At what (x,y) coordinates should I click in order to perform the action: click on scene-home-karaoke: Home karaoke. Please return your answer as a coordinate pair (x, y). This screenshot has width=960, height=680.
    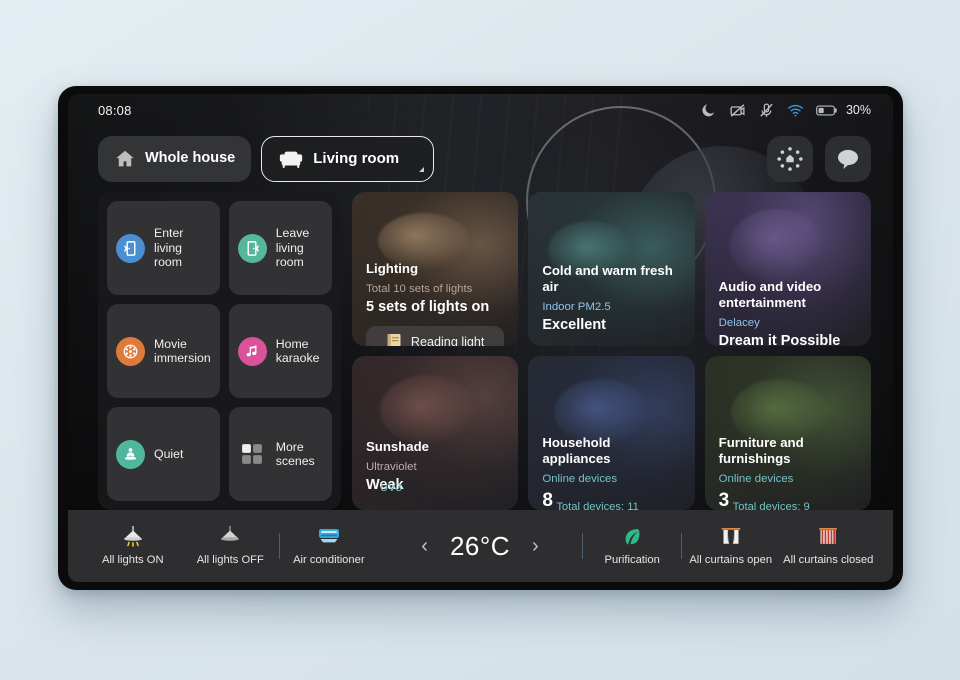
    Looking at the image, I should click on (280, 351).